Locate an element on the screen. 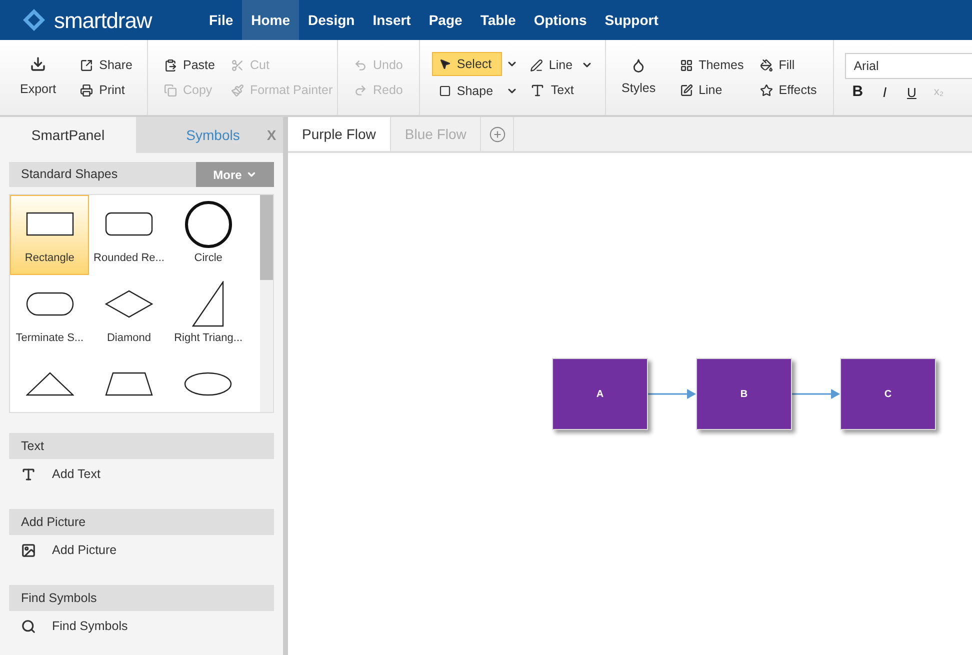 The height and width of the screenshot is (655, 972). droplet-icon is located at coordinates (638, 65).